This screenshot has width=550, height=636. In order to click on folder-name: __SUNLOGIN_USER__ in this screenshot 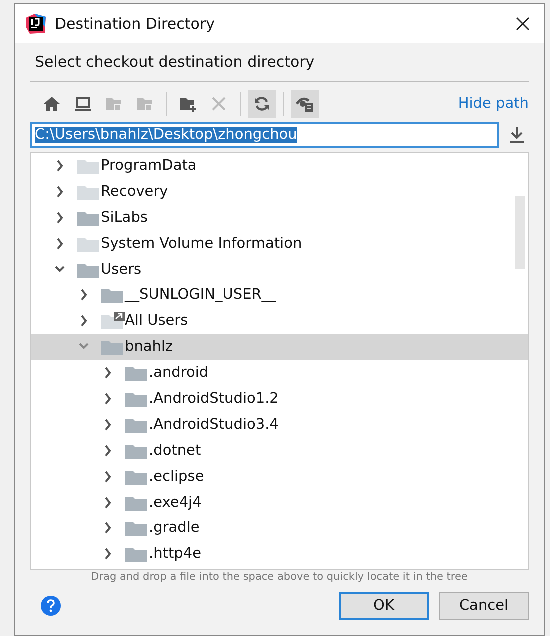, I will do `click(200, 295)`.